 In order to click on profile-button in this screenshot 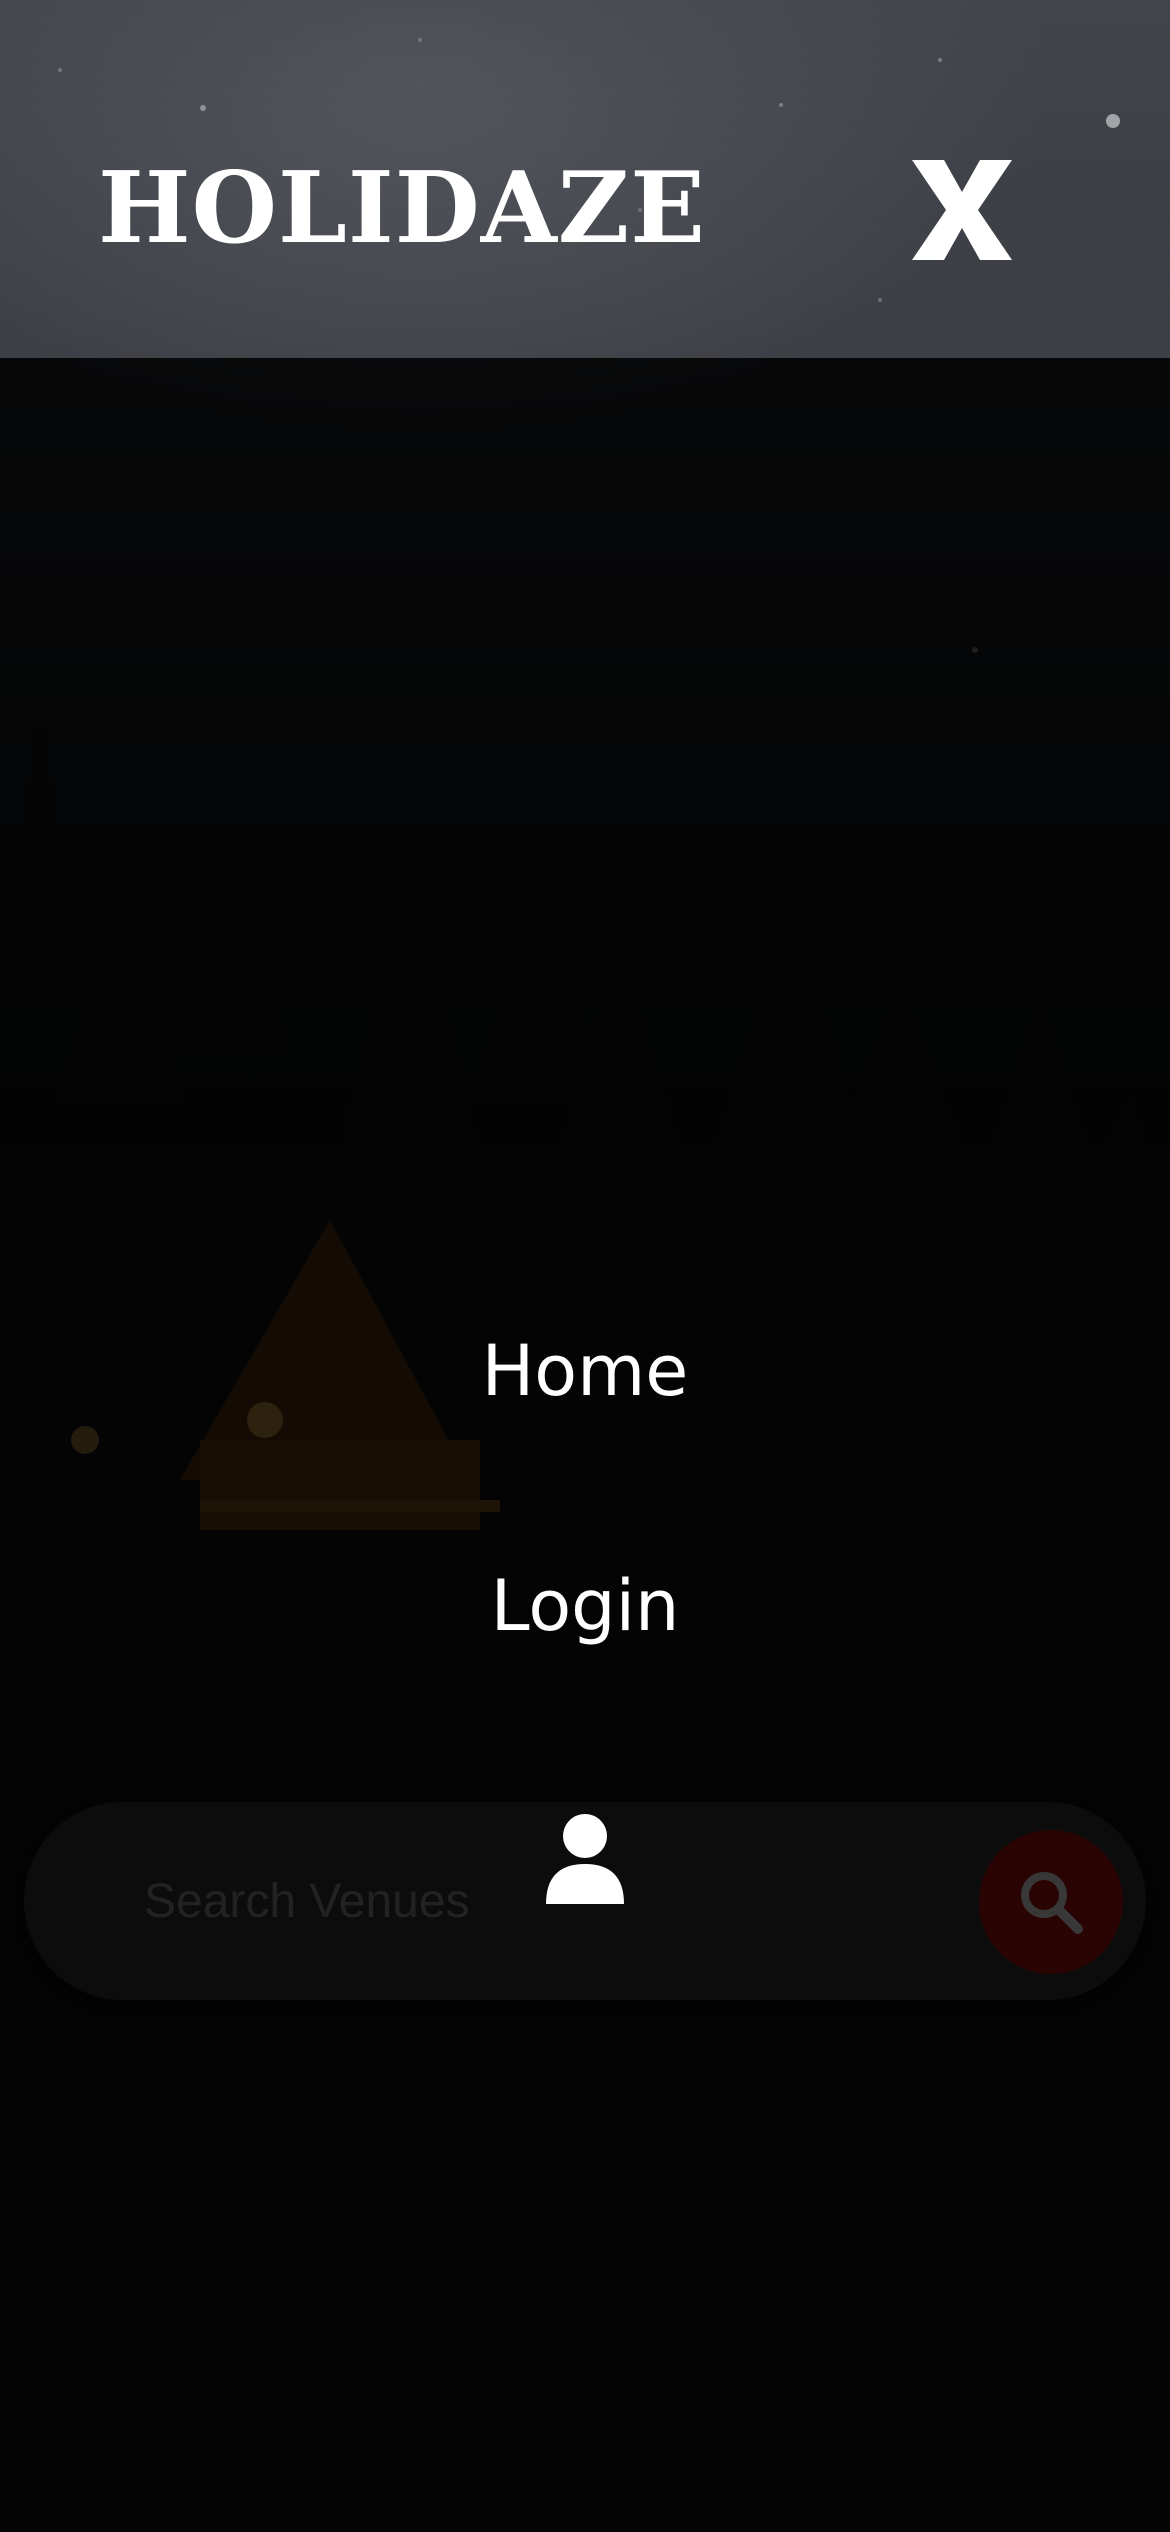, I will do `click(585, 1858)`.